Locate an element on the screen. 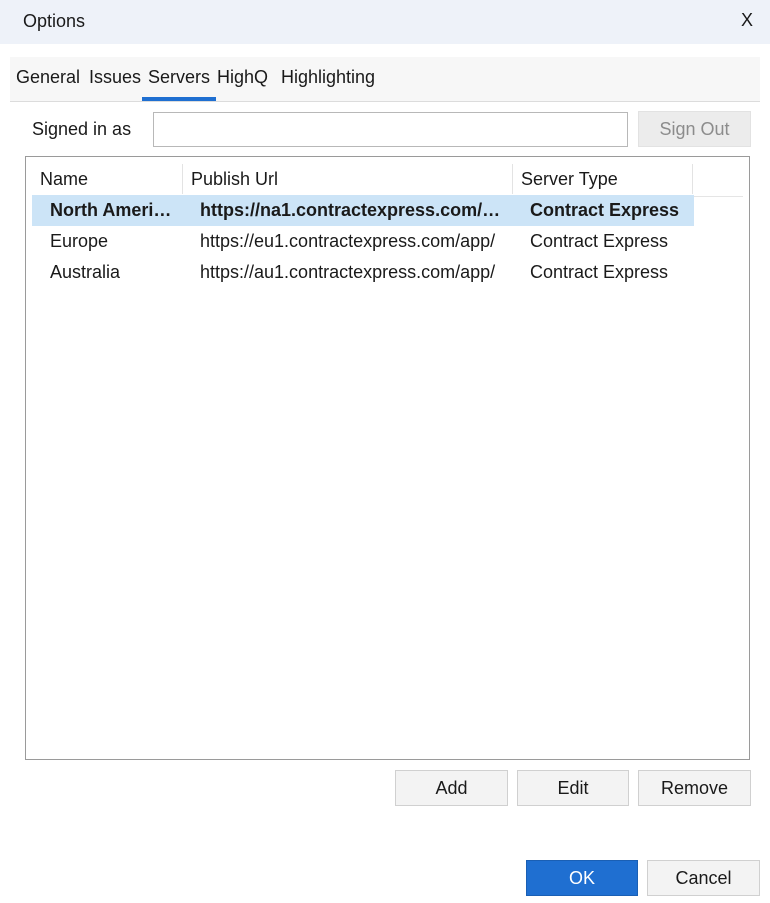  sign-out-button: Sign Out is located at coordinates (694, 129).